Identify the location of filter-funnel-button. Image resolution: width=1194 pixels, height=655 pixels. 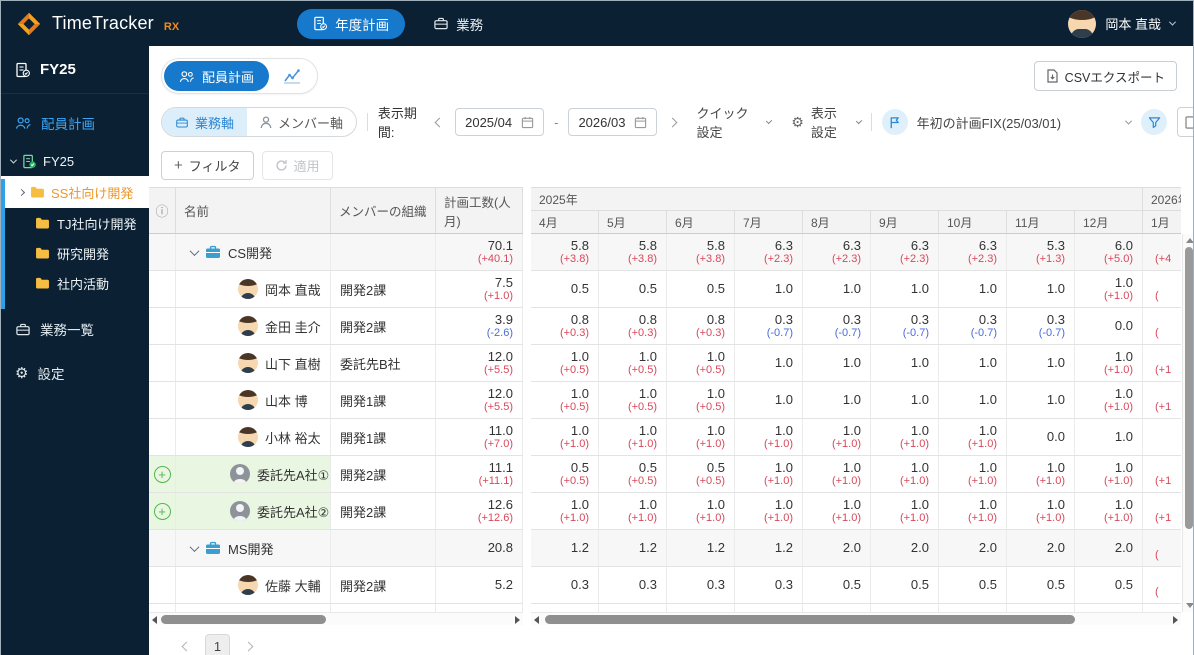
(1154, 122).